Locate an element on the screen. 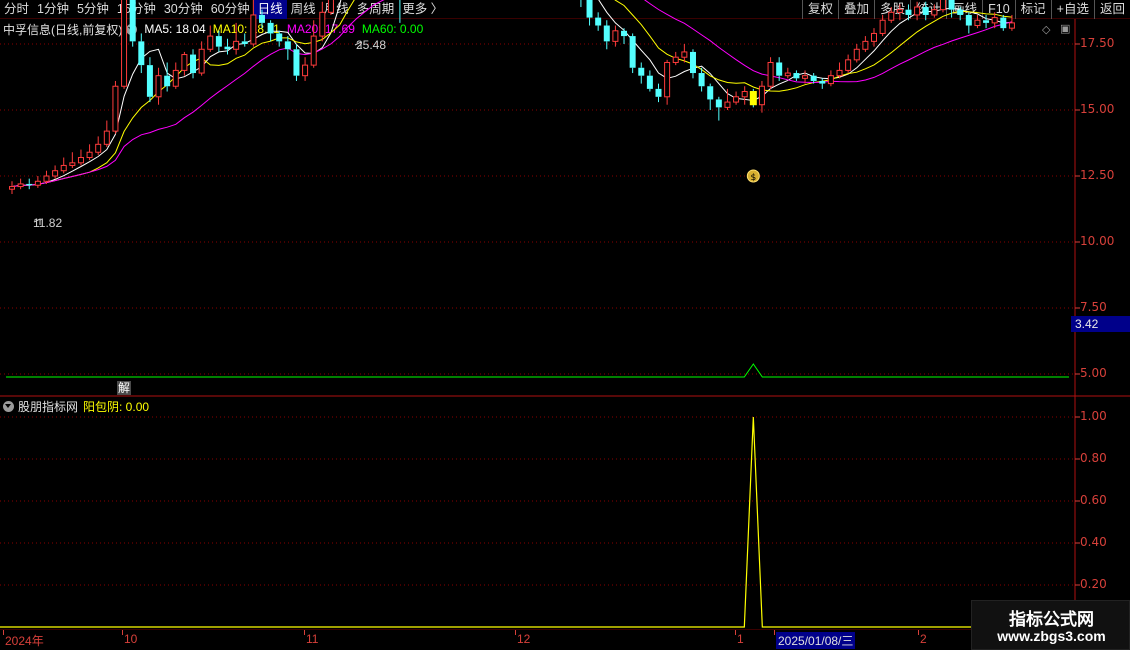 The width and height of the screenshot is (1130, 650). date-label-2: 11 is located at coordinates (312, 639).